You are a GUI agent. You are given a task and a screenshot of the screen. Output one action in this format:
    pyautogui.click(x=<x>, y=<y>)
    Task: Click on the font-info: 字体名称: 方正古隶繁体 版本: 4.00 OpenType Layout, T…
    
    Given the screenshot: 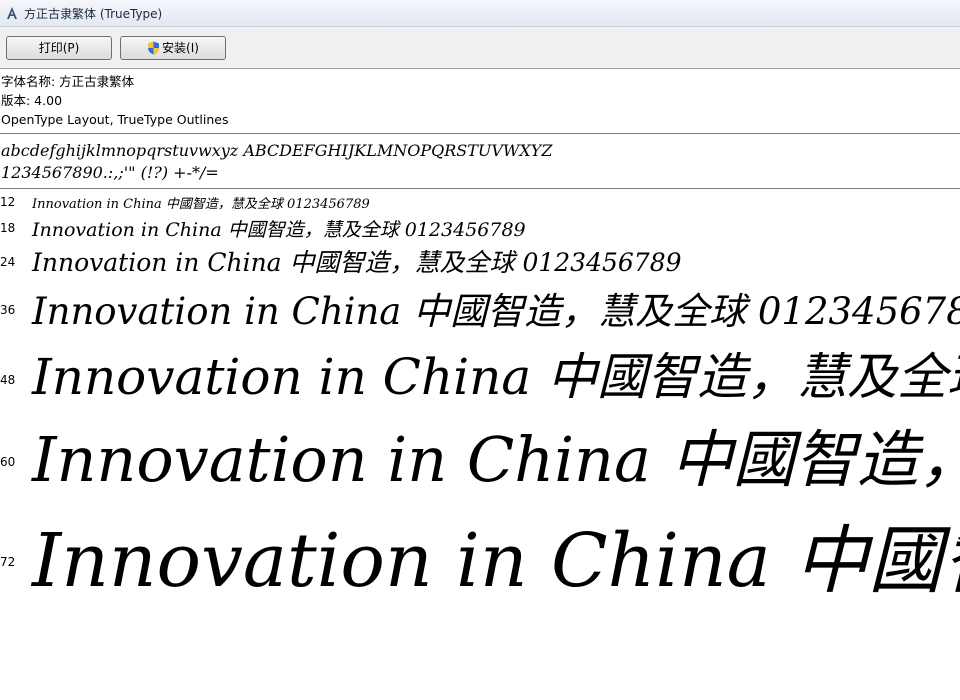 What is the action you would take?
    pyautogui.click(x=480, y=99)
    